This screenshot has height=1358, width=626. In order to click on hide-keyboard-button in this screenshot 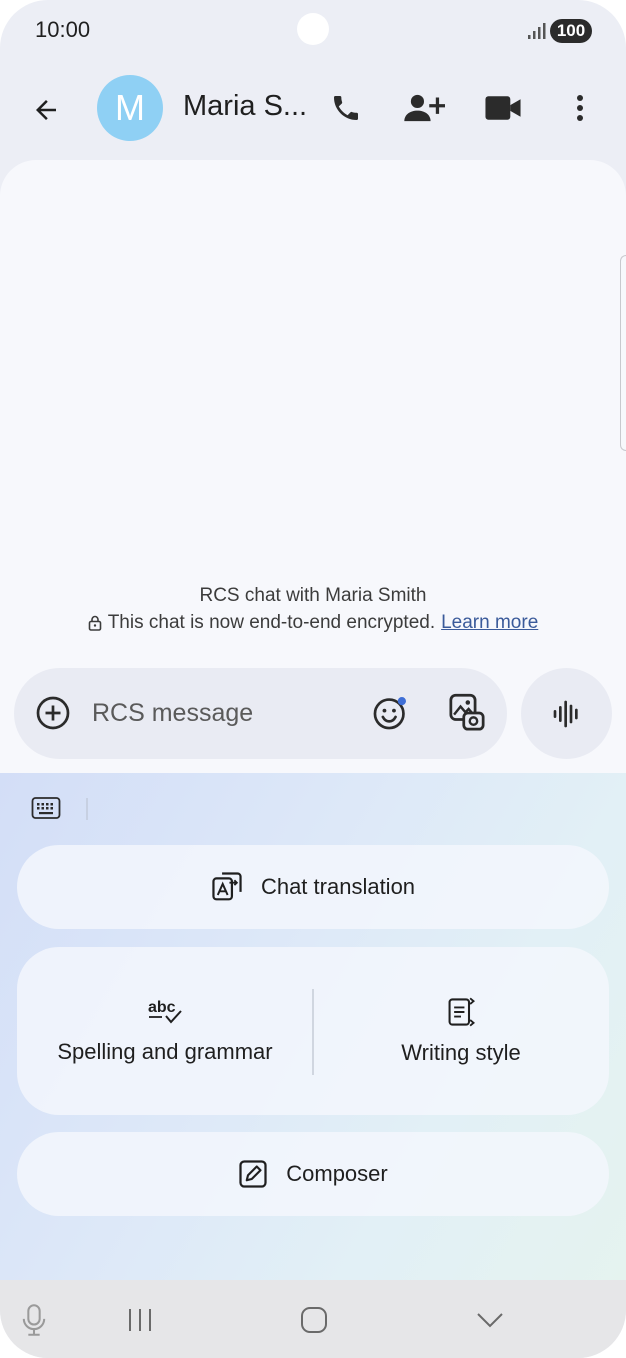, I will do `click(490, 1320)`.